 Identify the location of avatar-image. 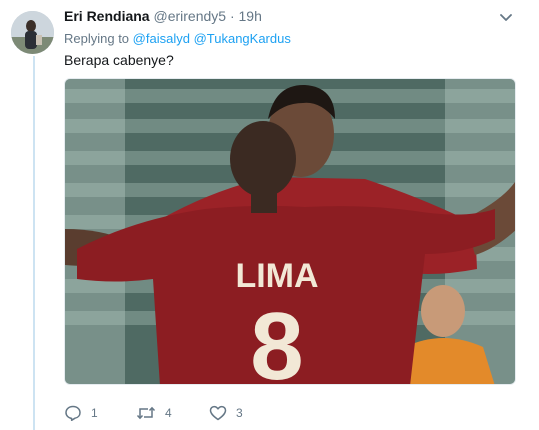
(32, 32).